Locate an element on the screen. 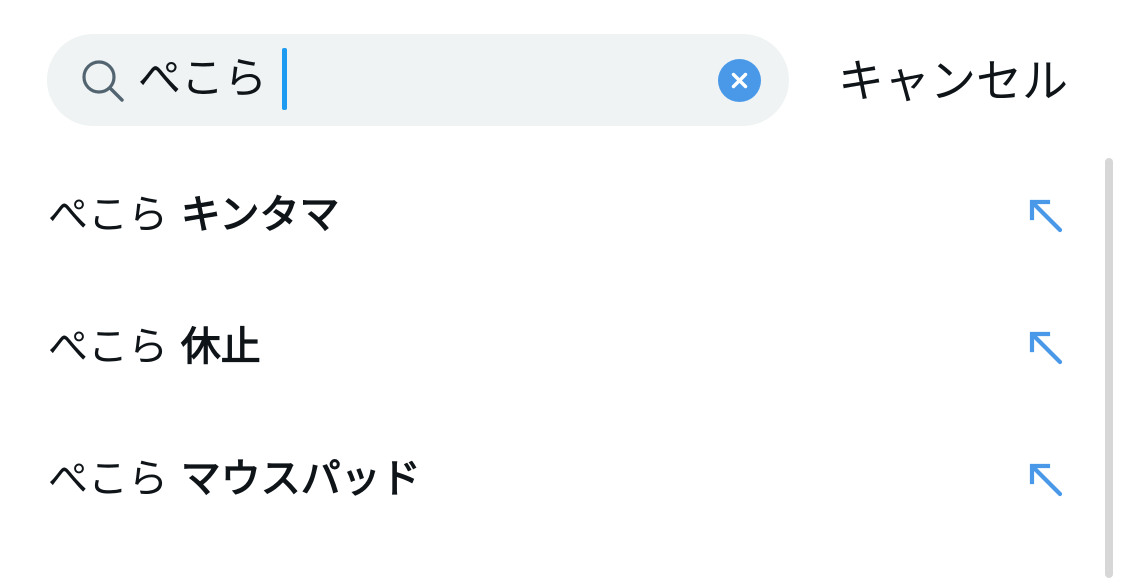 The image size is (1124, 578). scrollbar is located at coordinates (1109, 368).